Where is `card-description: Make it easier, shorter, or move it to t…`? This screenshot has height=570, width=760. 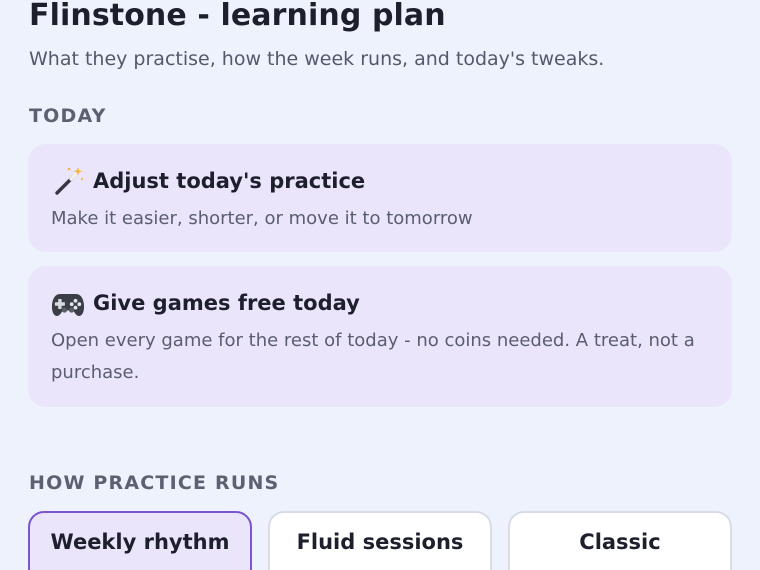 card-description: Make it easier, shorter, or move it to t… is located at coordinates (262, 218).